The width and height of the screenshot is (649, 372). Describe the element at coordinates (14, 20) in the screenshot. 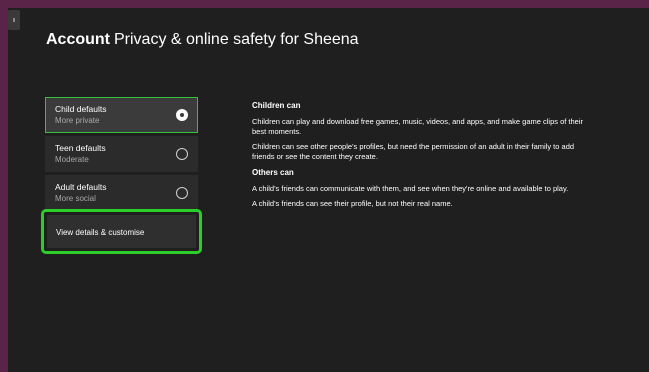

I see `side-handle-icon` at that location.